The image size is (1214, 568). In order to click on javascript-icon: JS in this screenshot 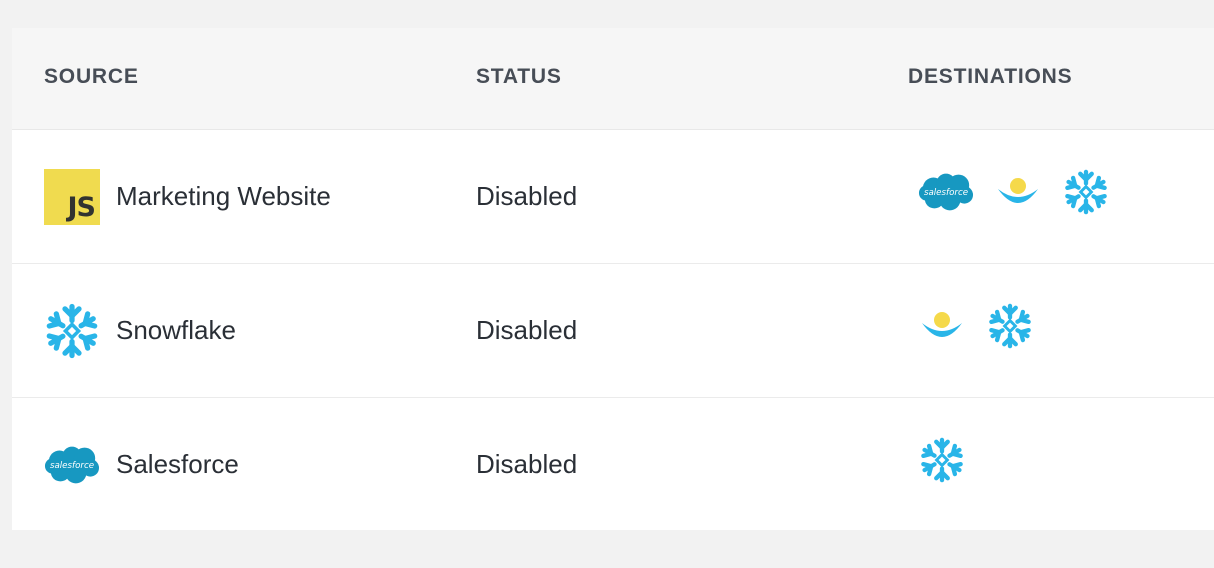, I will do `click(72, 197)`.